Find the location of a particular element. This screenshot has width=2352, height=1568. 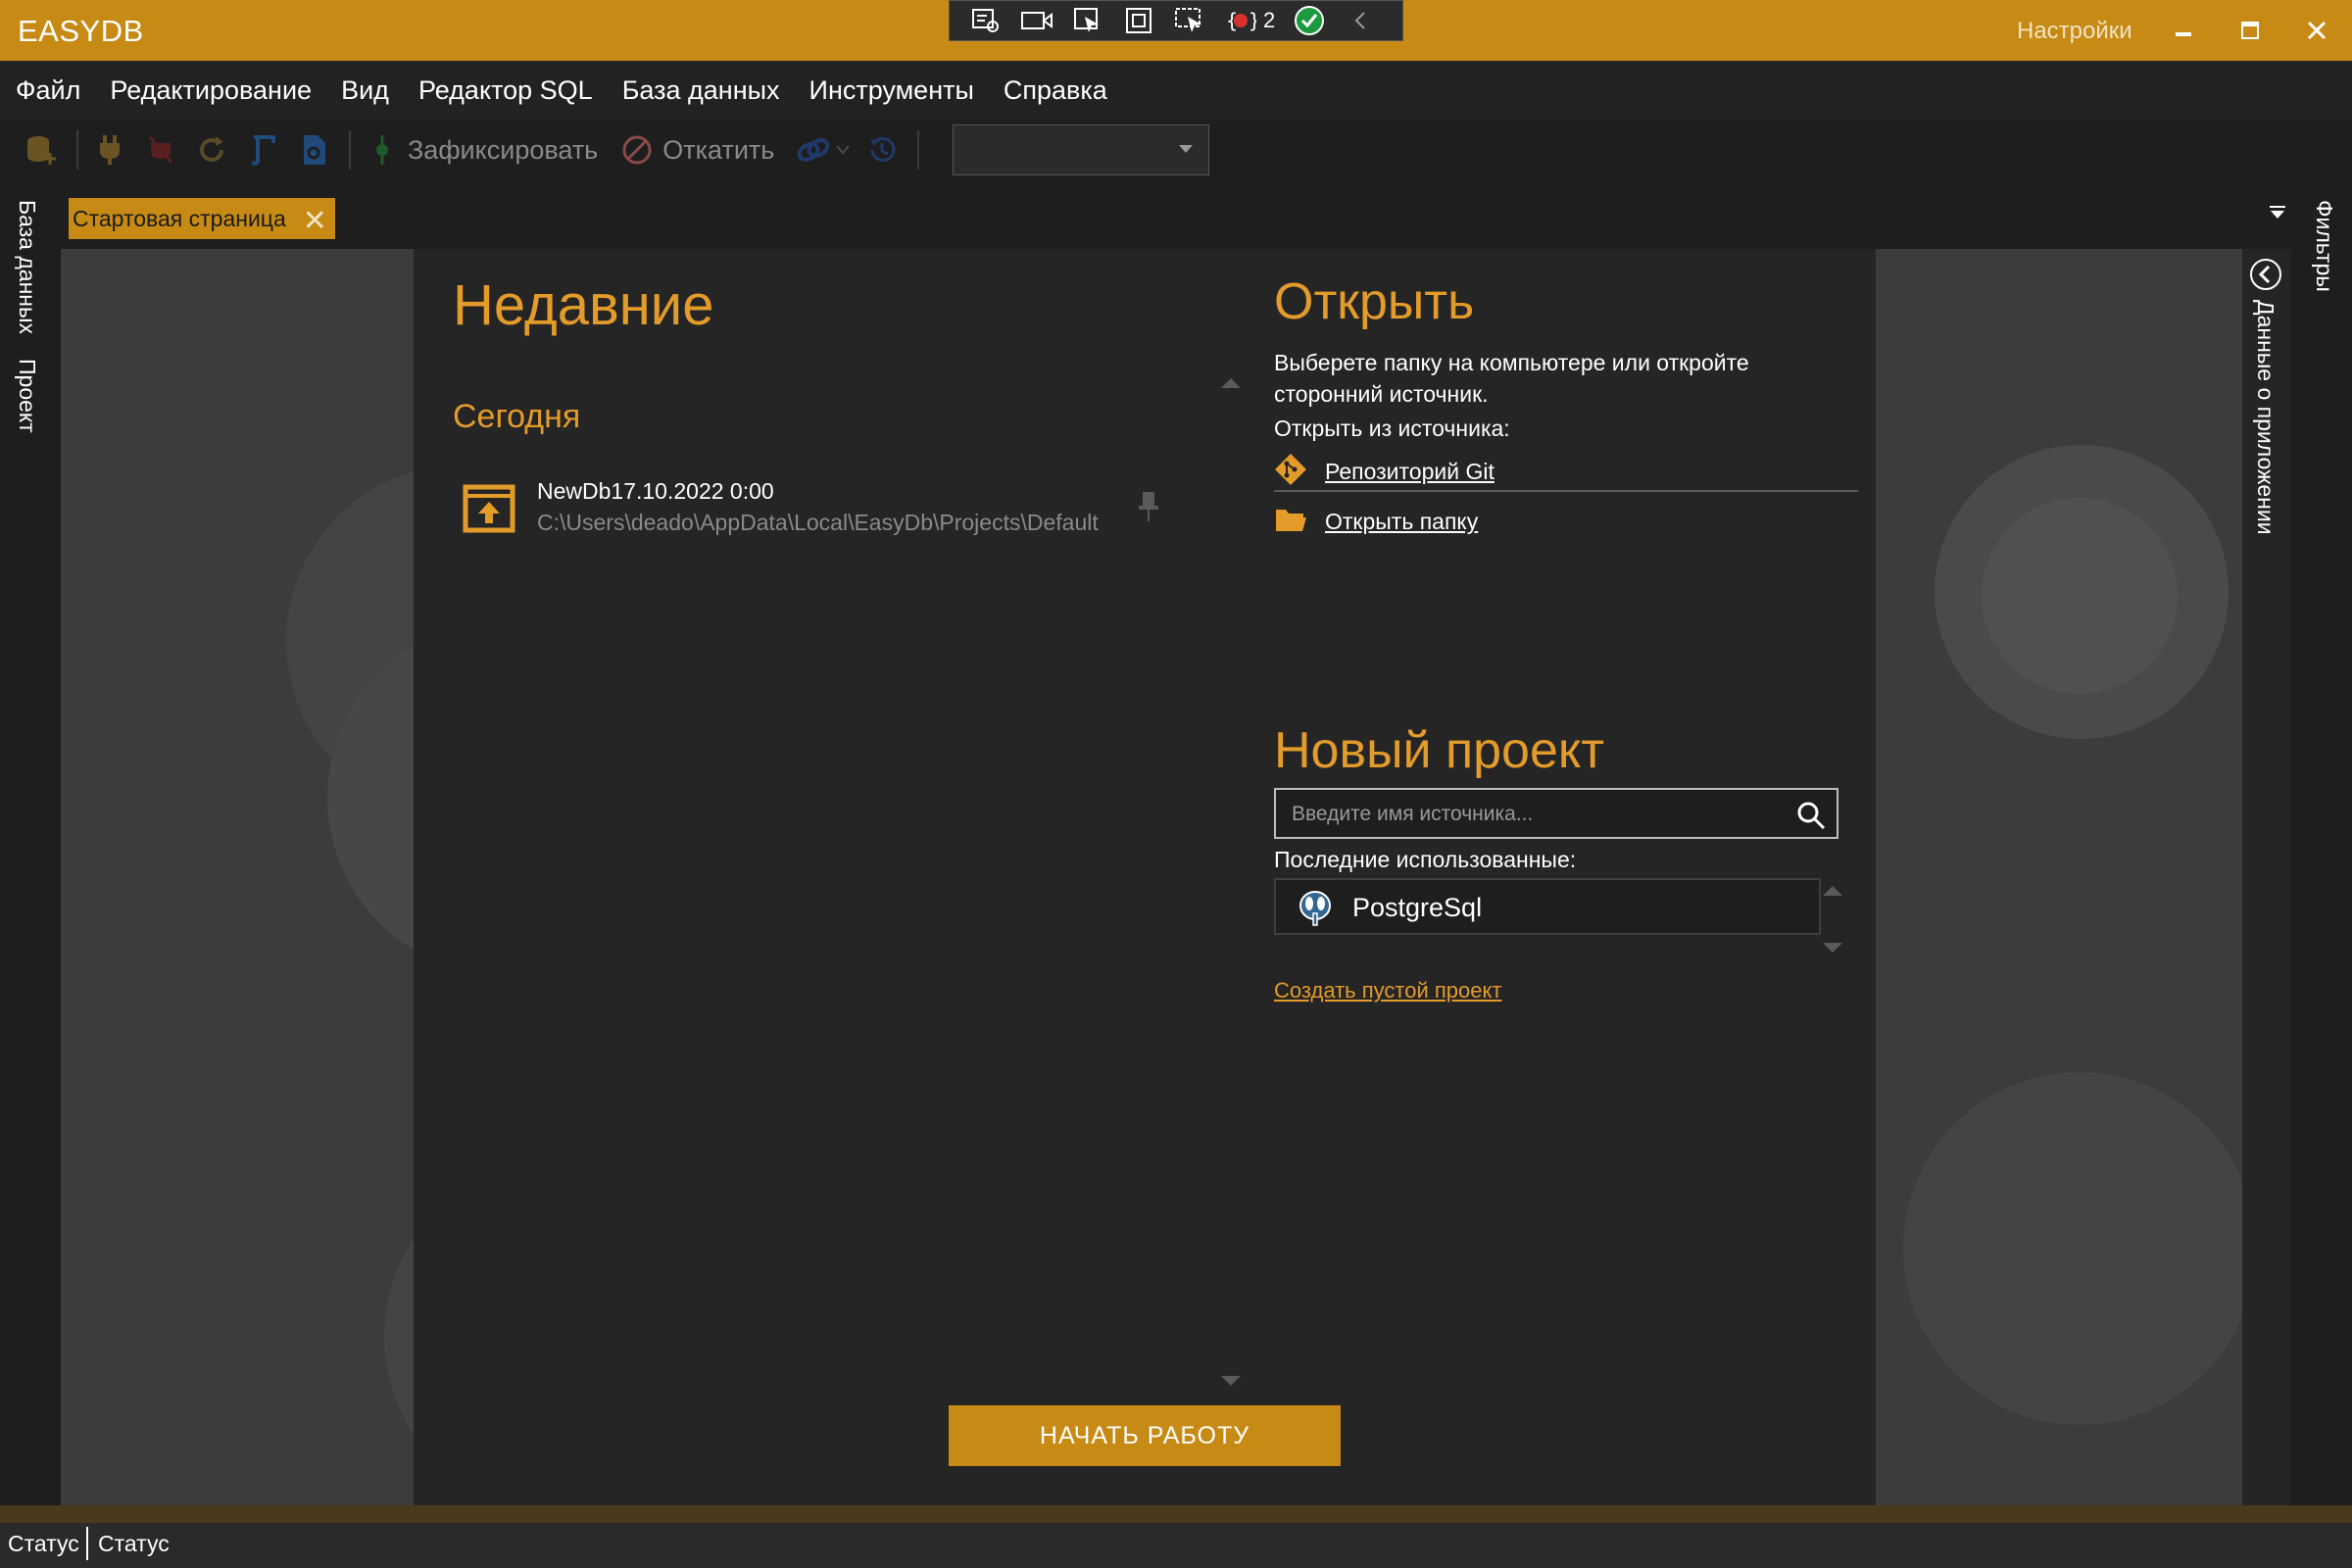

refresh-icon is located at coordinates (211, 150).